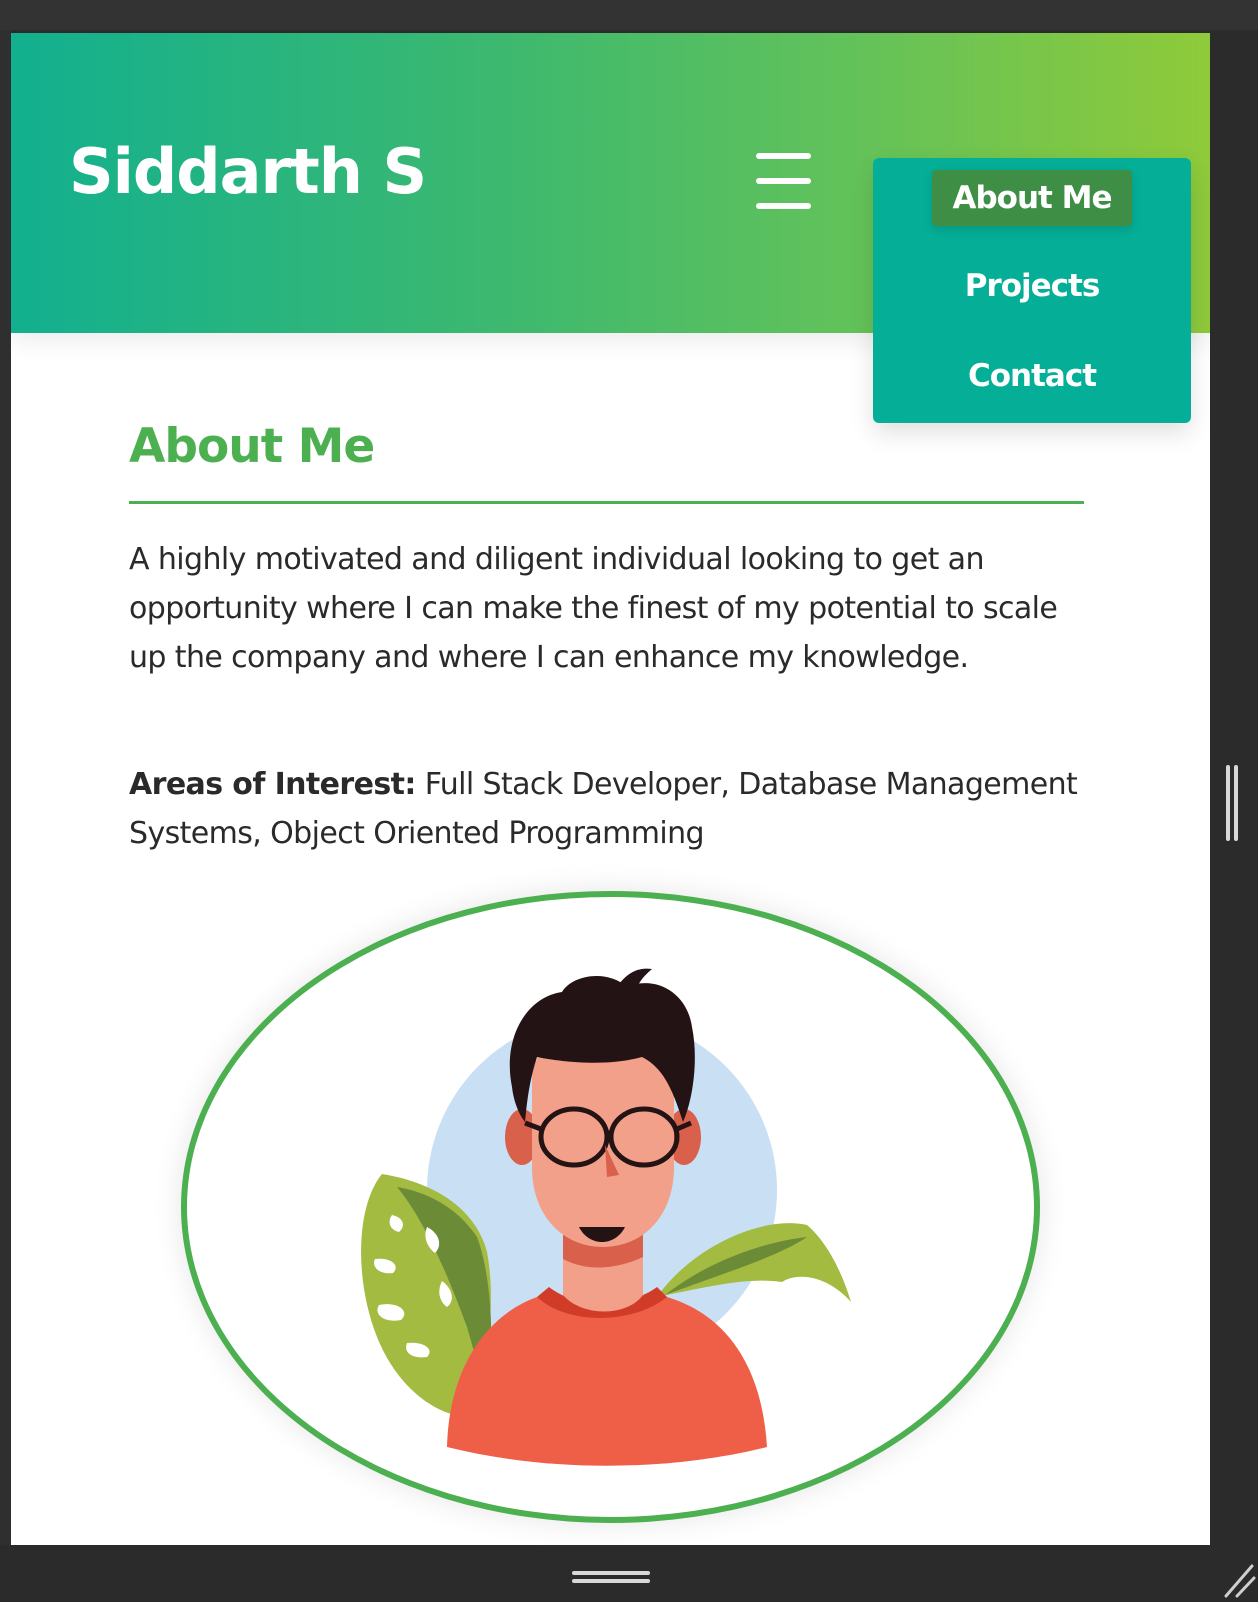  I want to click on nav-dropdown-menu: About Me Projects Contact, so click(1032, 290).